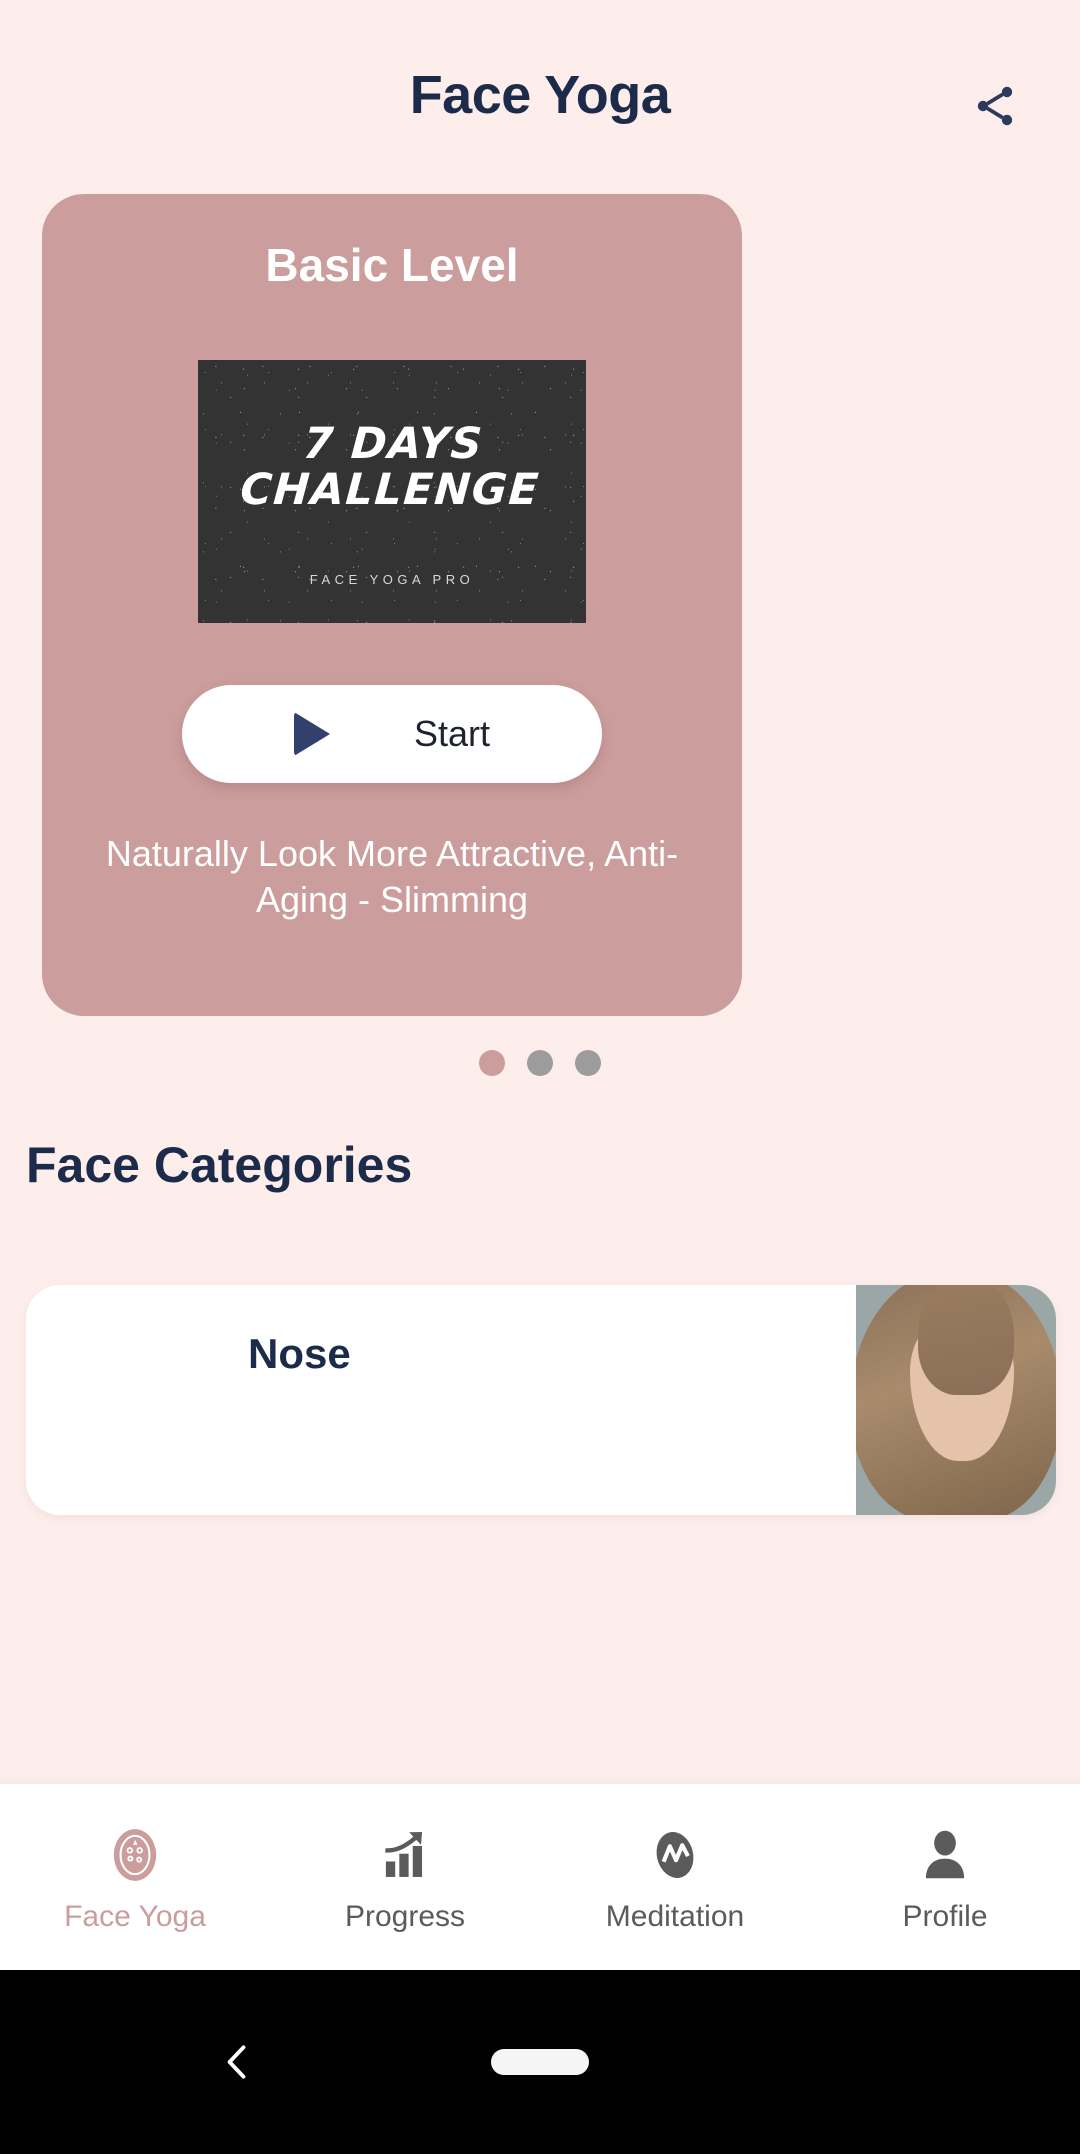 Image resolution: width=1080 pixels, height=2154 pixels. What do you see at coordinates (393, 444) in the screenshot?
I see `challenge-title-line1: 7 DAYS` at bounding box center [393, 444].